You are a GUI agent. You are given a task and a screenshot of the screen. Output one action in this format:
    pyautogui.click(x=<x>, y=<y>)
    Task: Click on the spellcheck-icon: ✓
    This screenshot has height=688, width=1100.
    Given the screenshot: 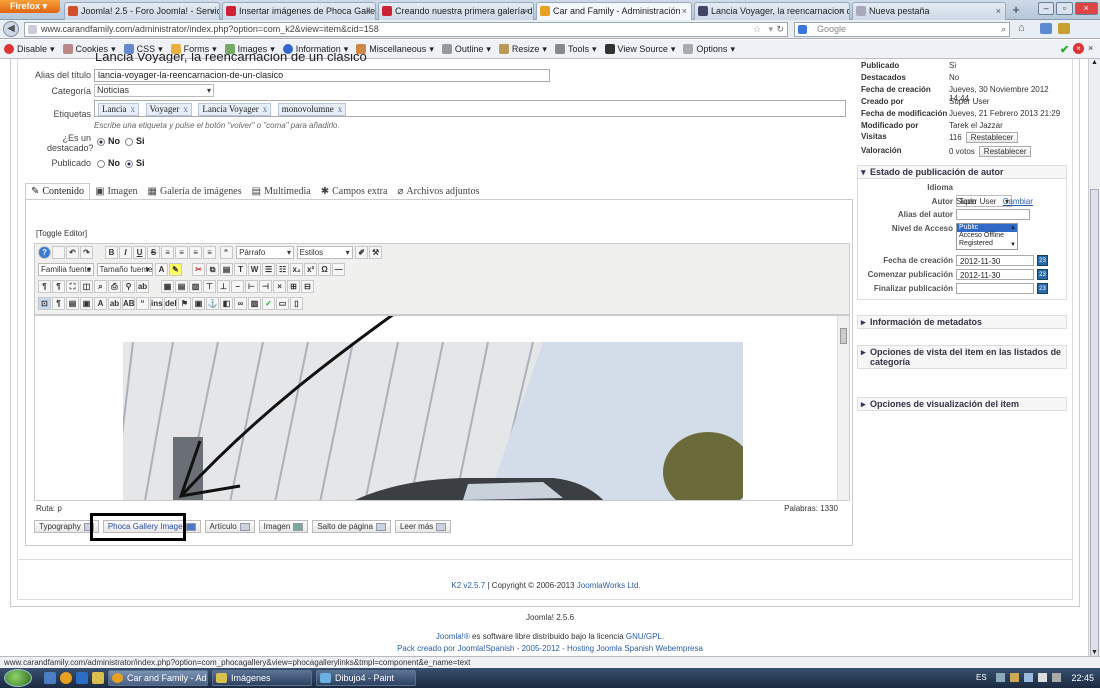 What is the action you would take?
    pyautogui.click(x=268, y=303)
    